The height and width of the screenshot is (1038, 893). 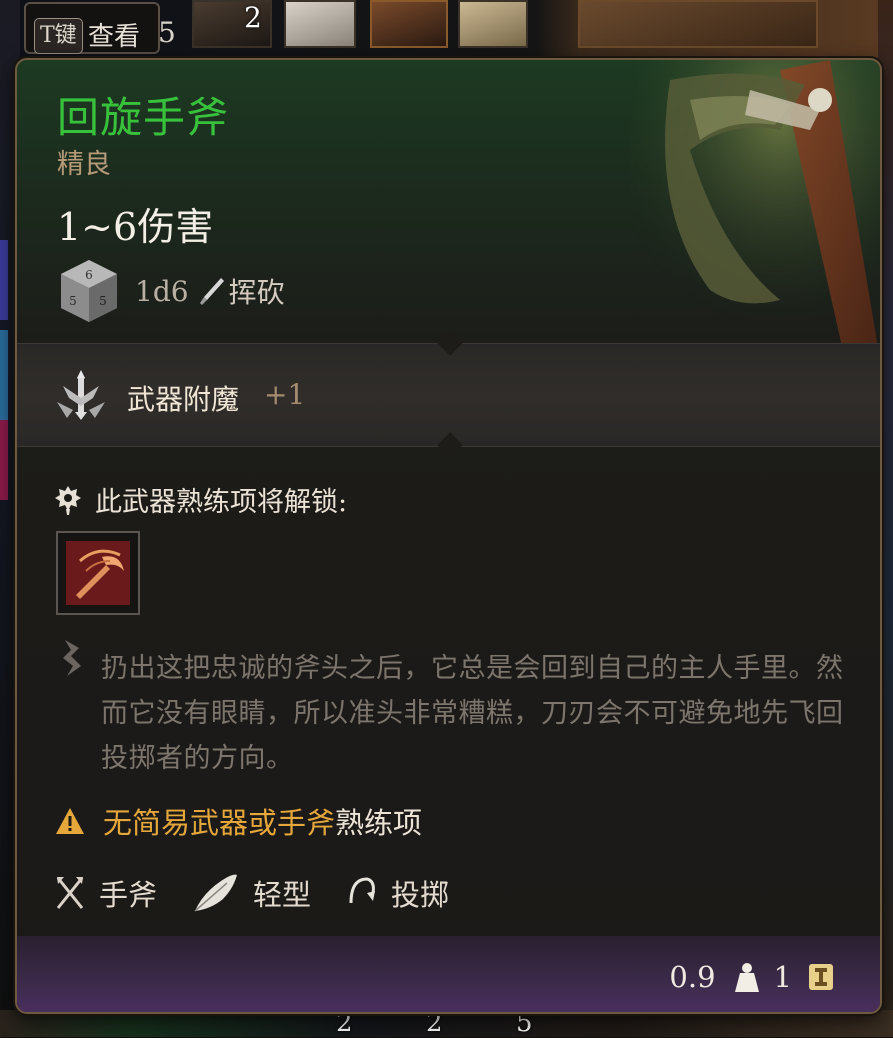 What do you see at coordinates (821, 977) in the screenshot?
I see `gold-icon` at bounding box center [821, 977].